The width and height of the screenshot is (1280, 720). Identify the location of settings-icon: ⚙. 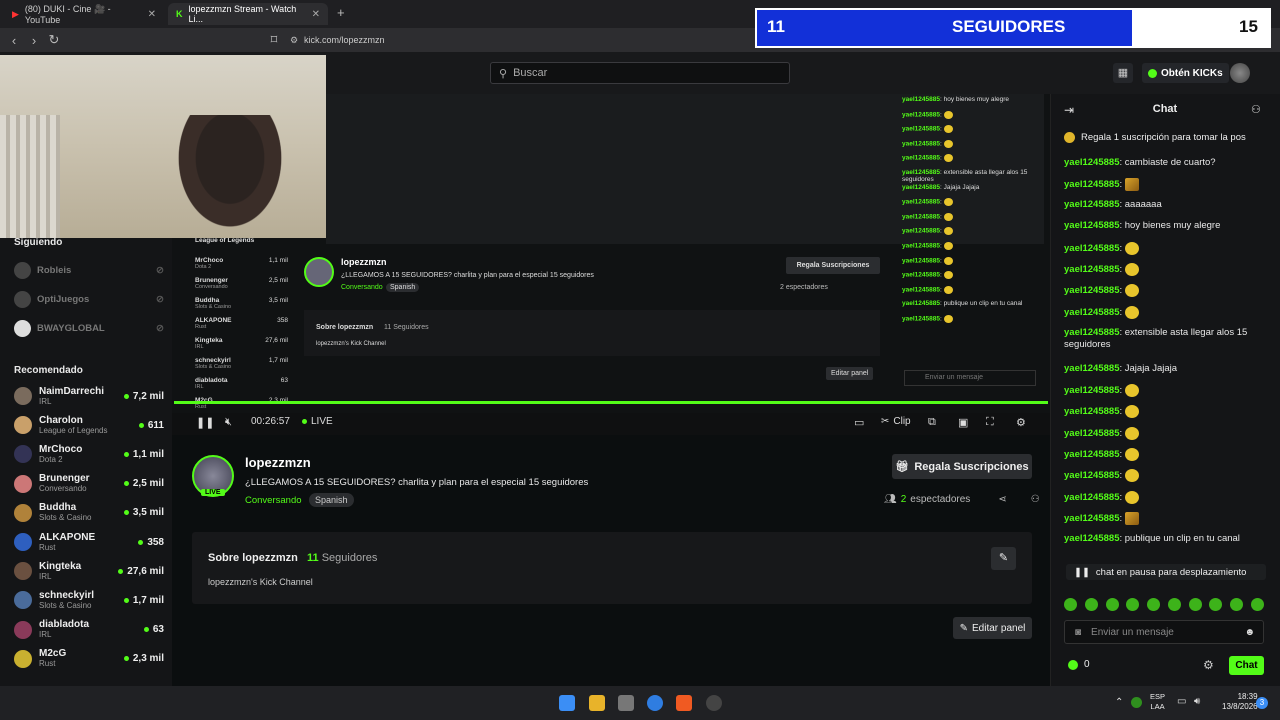
(1021, 422).